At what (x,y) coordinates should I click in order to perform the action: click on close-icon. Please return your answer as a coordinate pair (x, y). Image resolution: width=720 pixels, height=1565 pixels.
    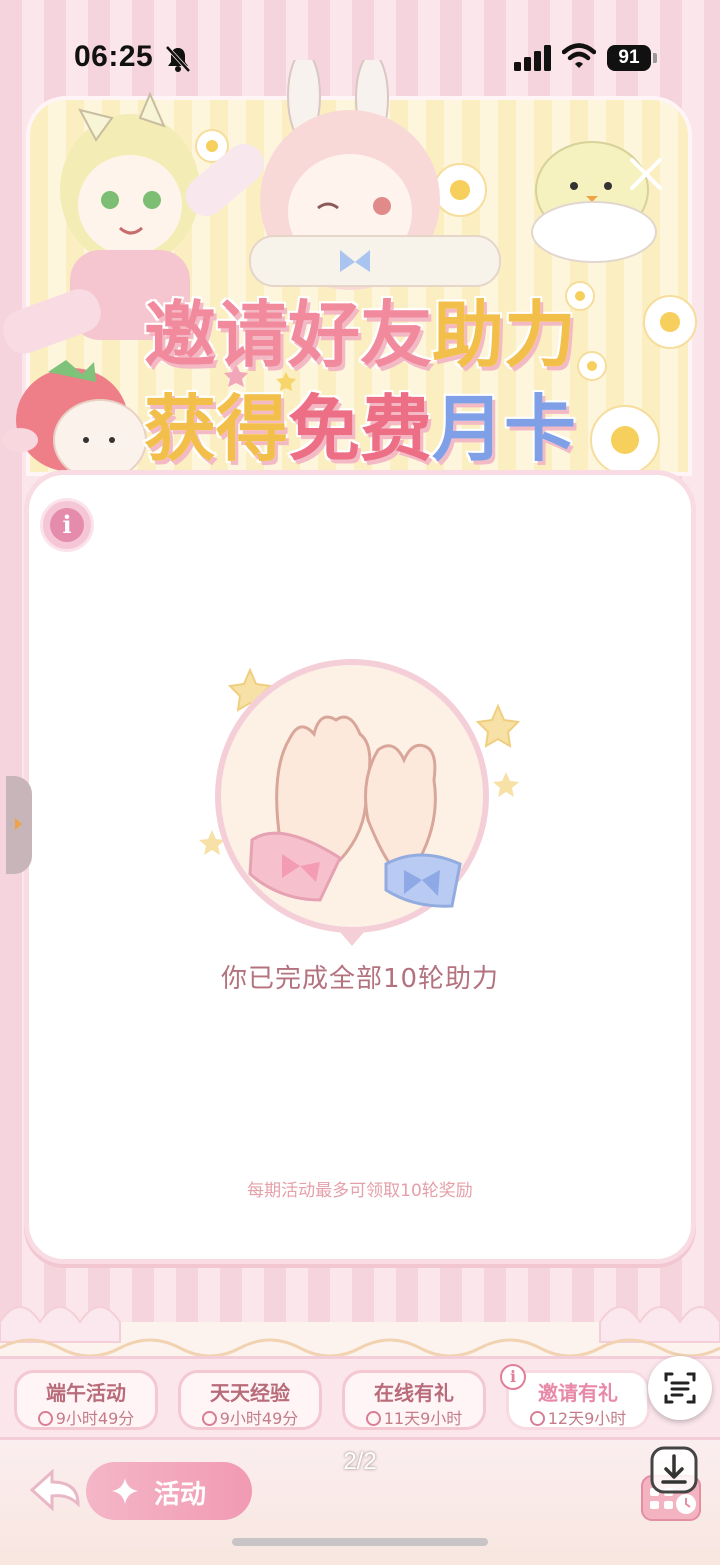
    Looking at the image, I should click on (646, 174).